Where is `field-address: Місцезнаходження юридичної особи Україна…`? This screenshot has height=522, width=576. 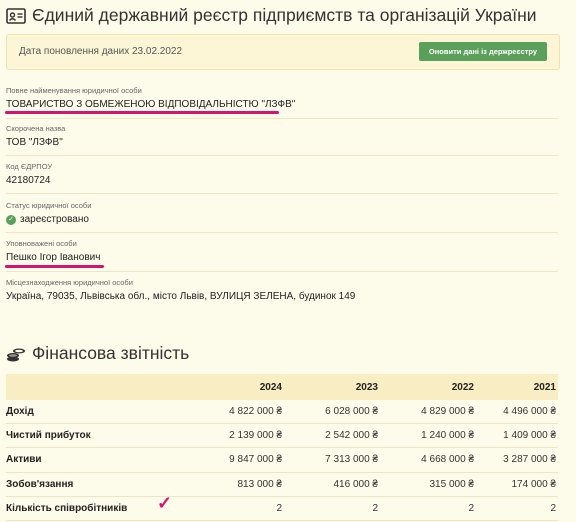
field-address: Місцезнаходження юридичної особи Україна… is located at coordinates (282, 290).